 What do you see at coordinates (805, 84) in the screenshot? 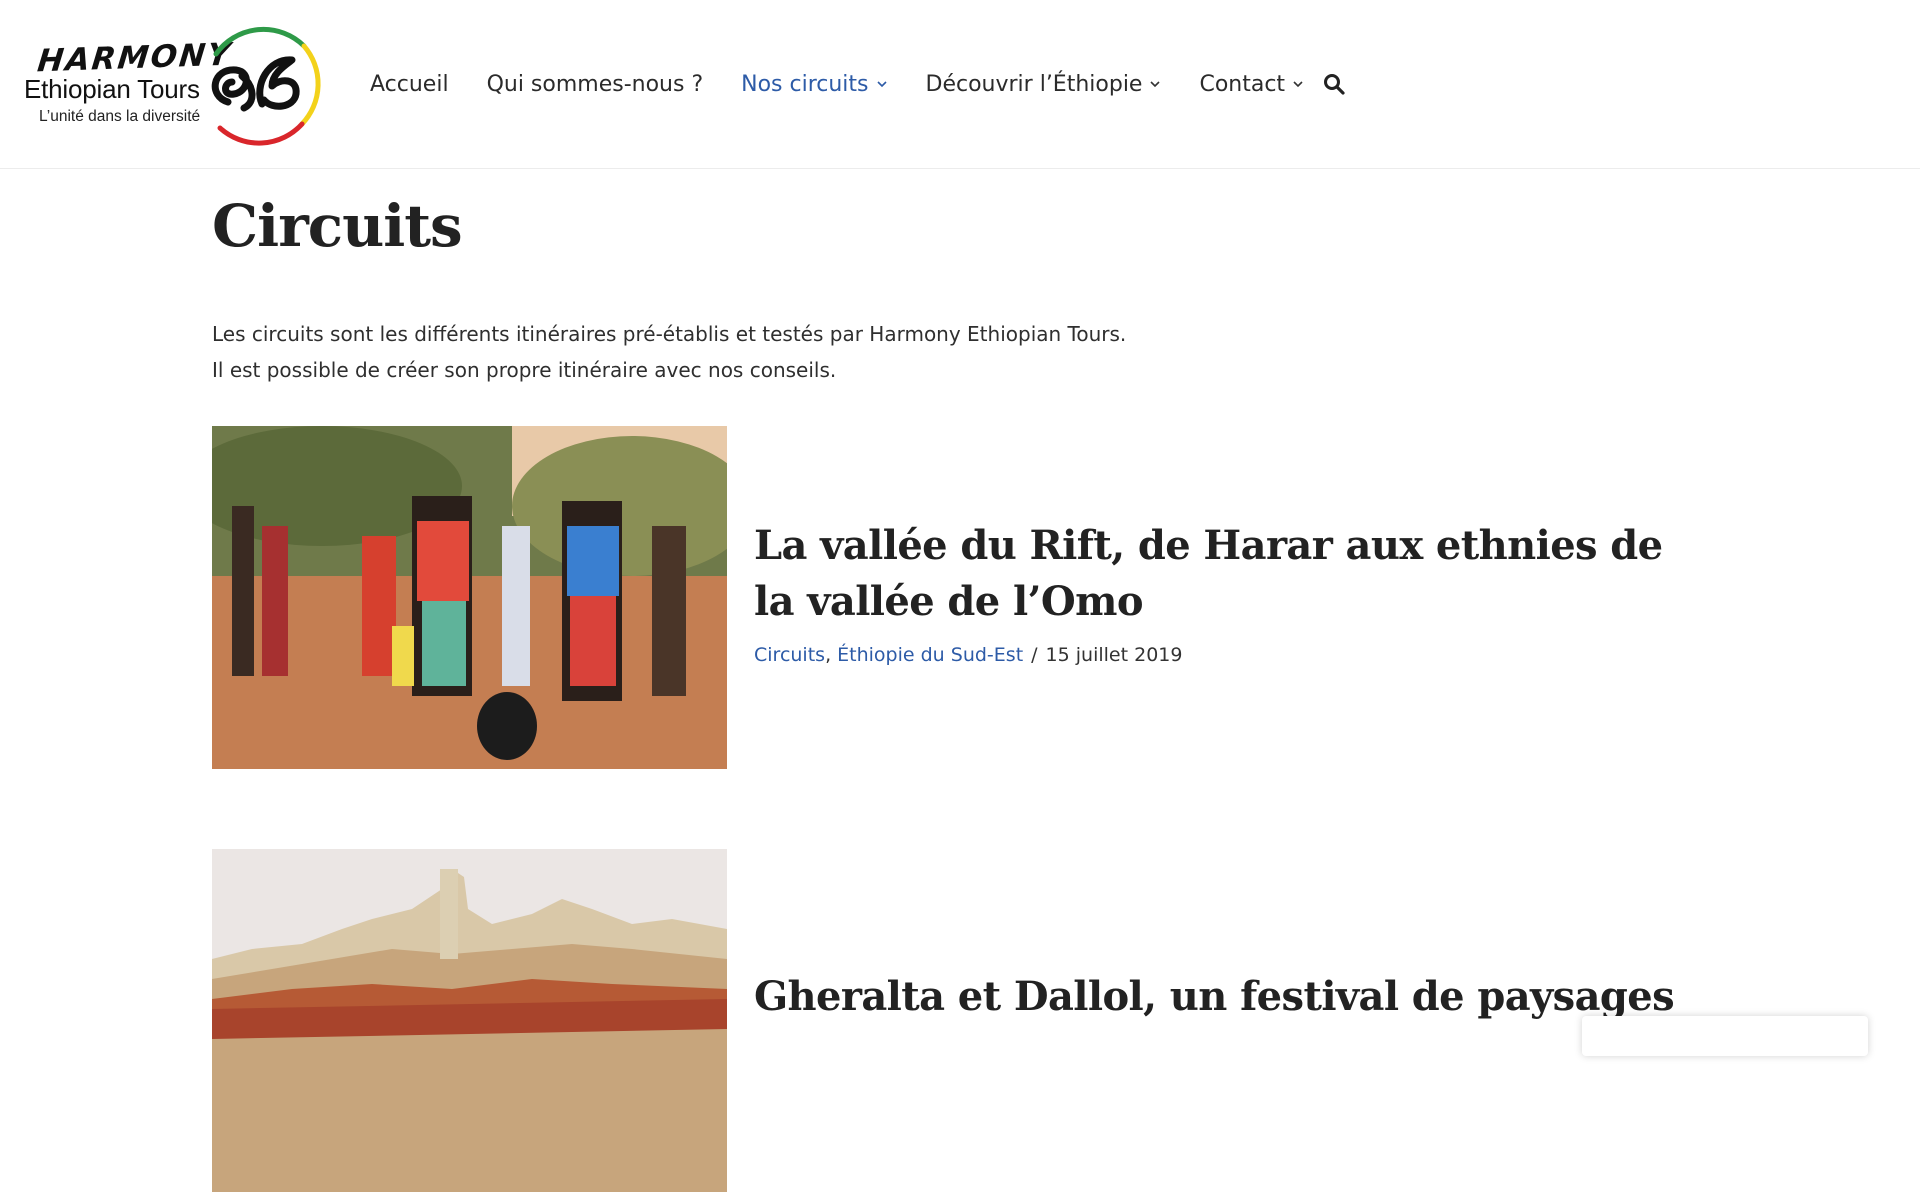
I see `nav-item-label: Nos circuits` at bounding box center [805, 84].